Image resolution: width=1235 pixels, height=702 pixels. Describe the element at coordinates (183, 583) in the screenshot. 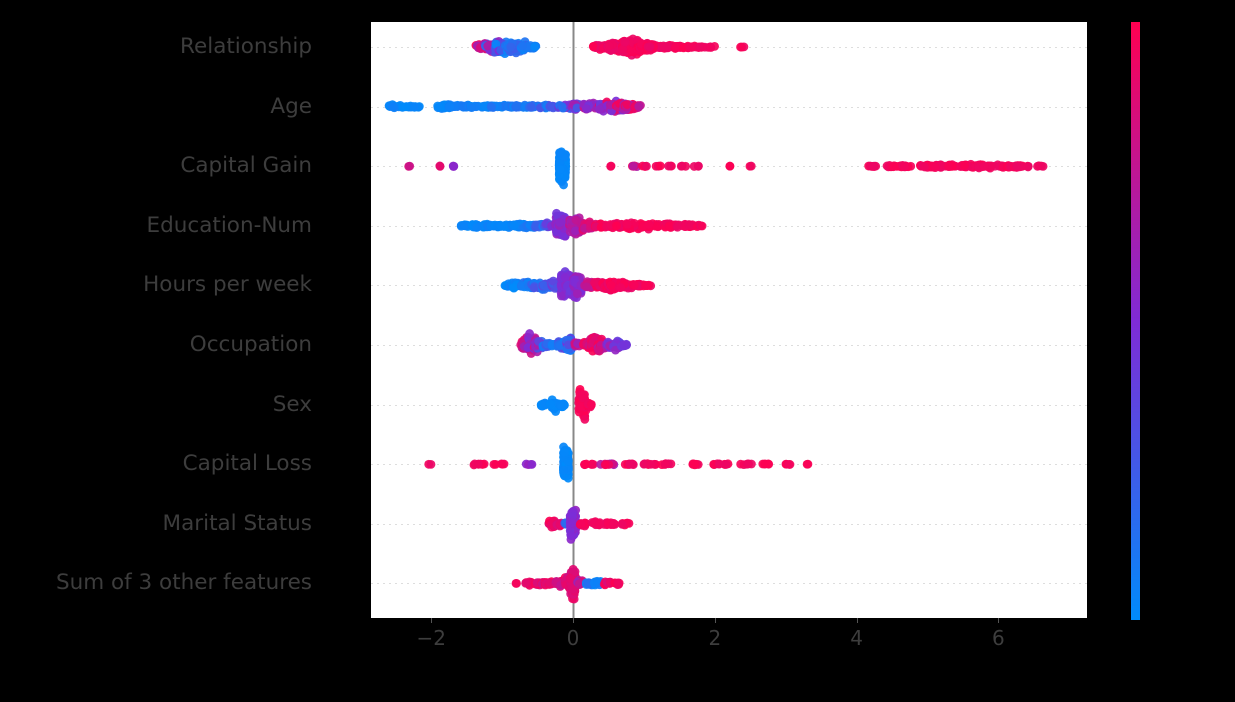

I see `y-axis-label-sum-of-3-other-features: Sum of 3 other features` at that location.